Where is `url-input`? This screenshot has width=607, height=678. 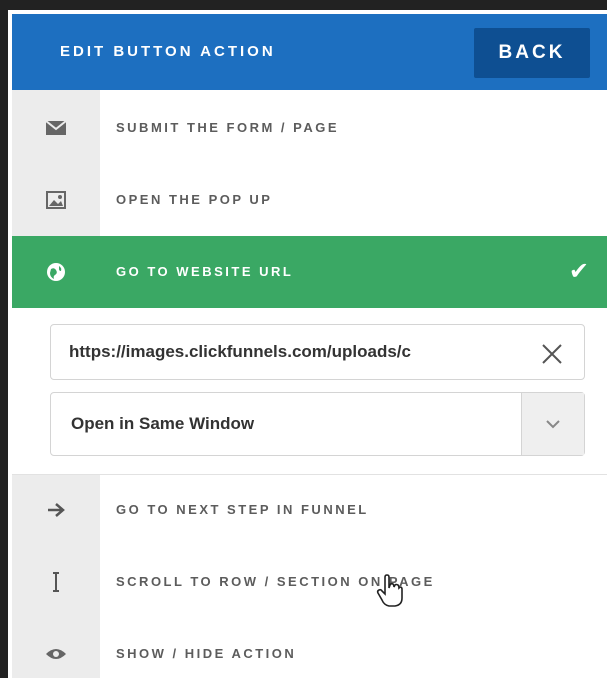
url-input is located at coordinates (289, 352).